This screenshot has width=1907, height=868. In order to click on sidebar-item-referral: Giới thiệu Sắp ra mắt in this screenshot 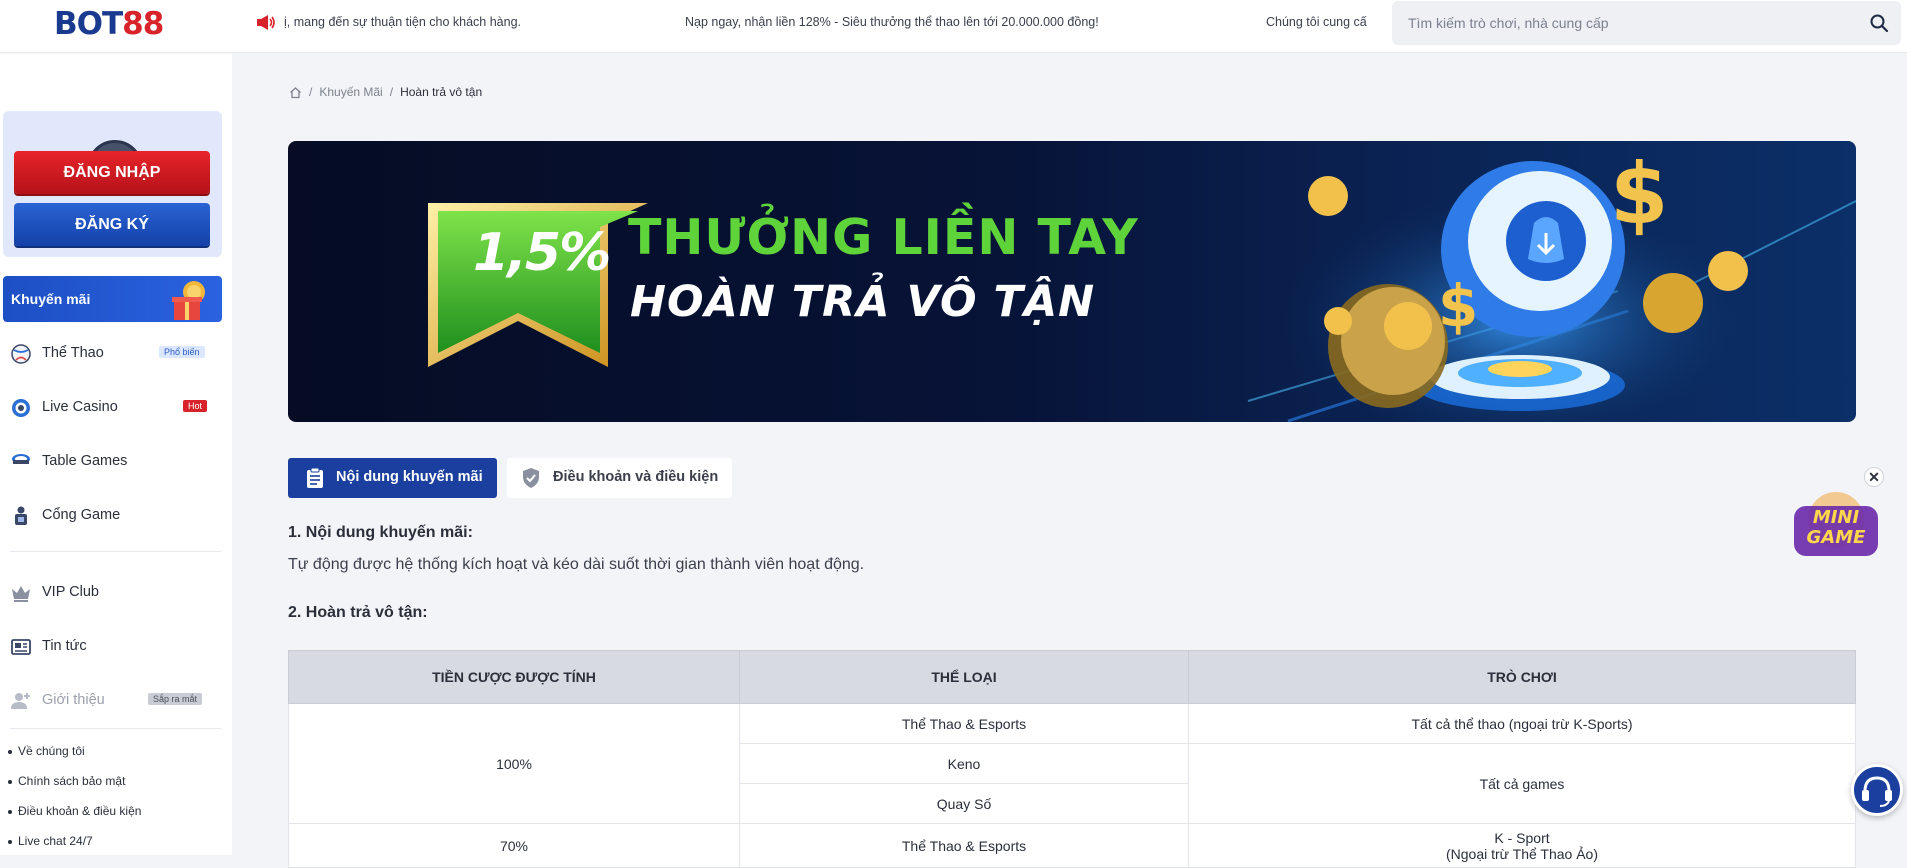, I will do `click(116, 700)`.